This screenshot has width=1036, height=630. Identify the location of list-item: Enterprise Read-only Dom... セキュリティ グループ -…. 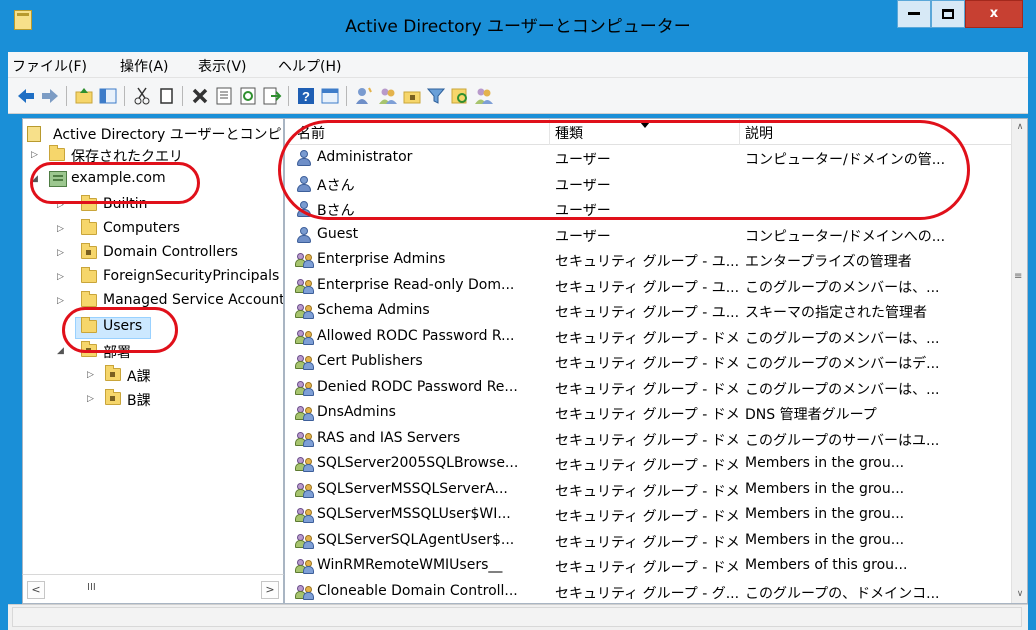
(649, 286).